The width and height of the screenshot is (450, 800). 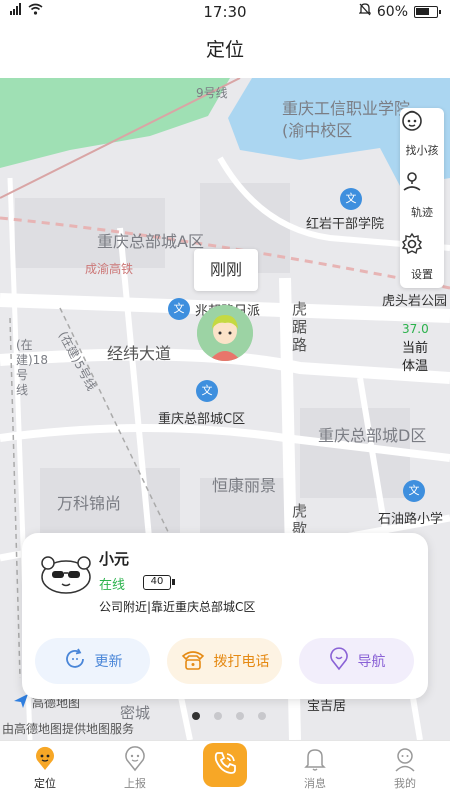 I want to click on map-label-shiyou: 石油路小学, so click(x=411, y=519).